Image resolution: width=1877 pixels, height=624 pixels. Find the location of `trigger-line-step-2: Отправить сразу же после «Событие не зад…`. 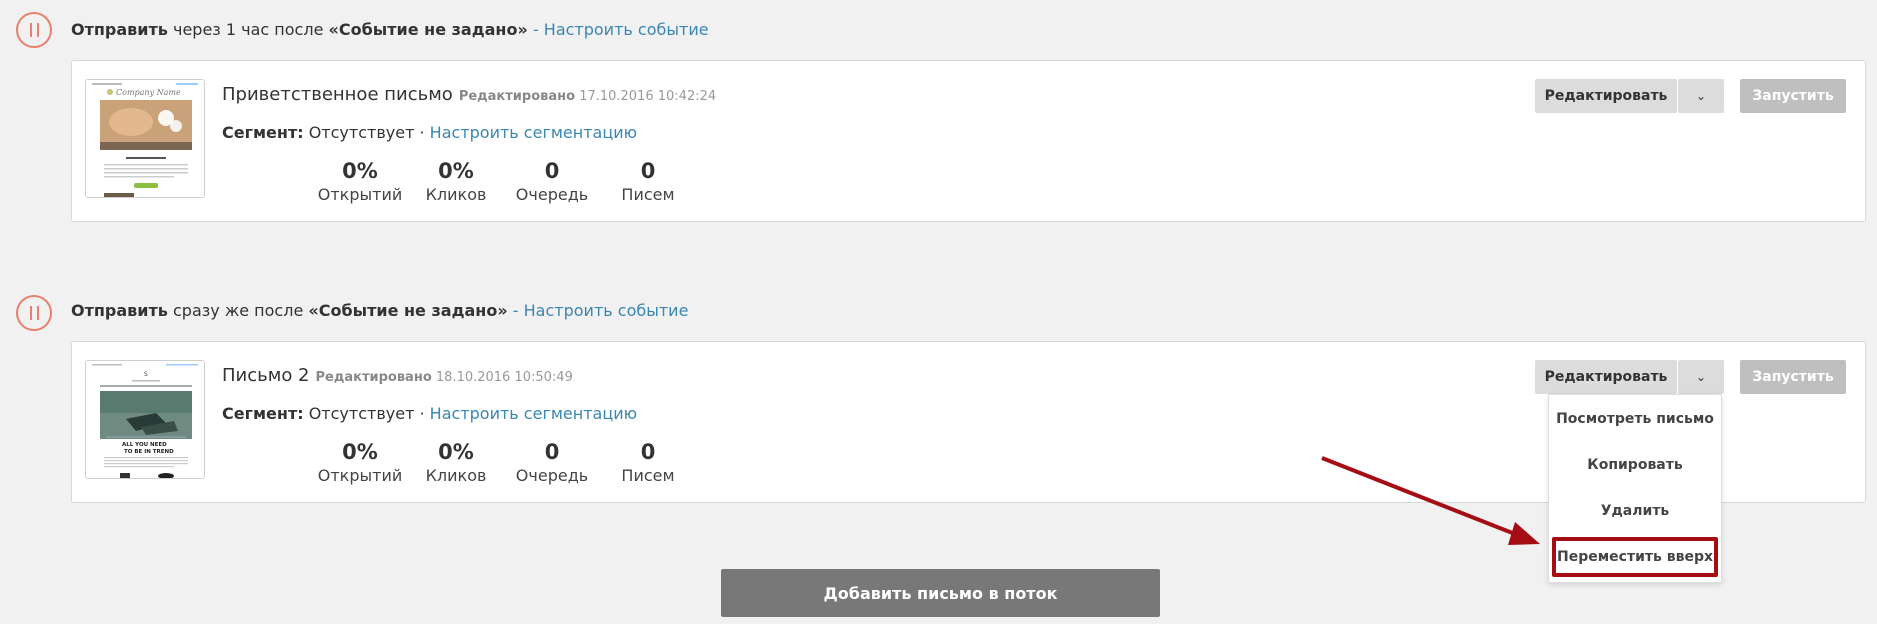

trigger-line-step-2: Отправить сразу же после «Событие не зад… is located at coordinates (379, 310).